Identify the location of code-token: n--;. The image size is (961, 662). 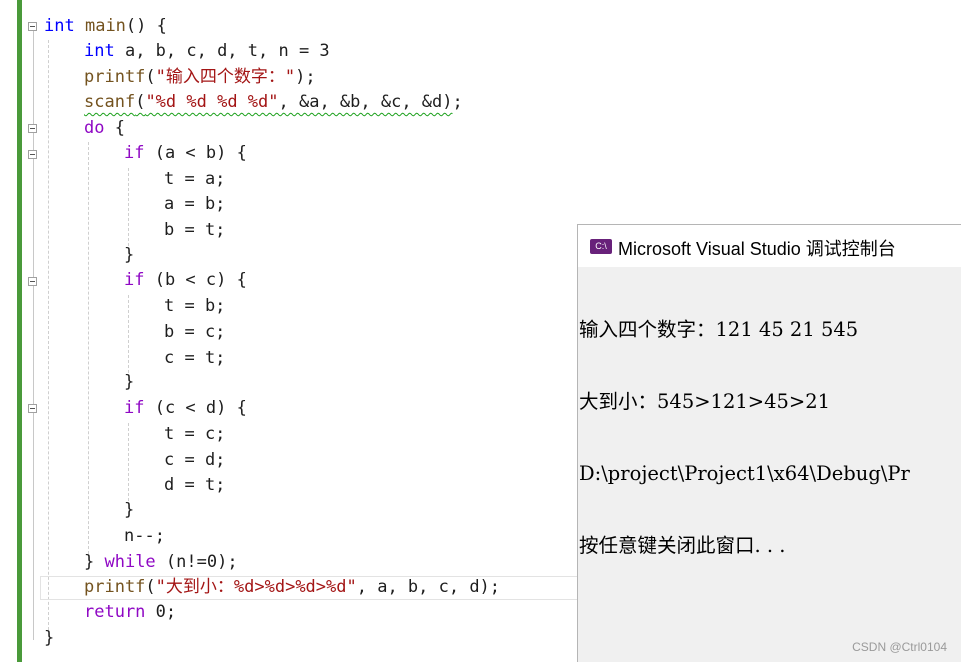
(144, 536).